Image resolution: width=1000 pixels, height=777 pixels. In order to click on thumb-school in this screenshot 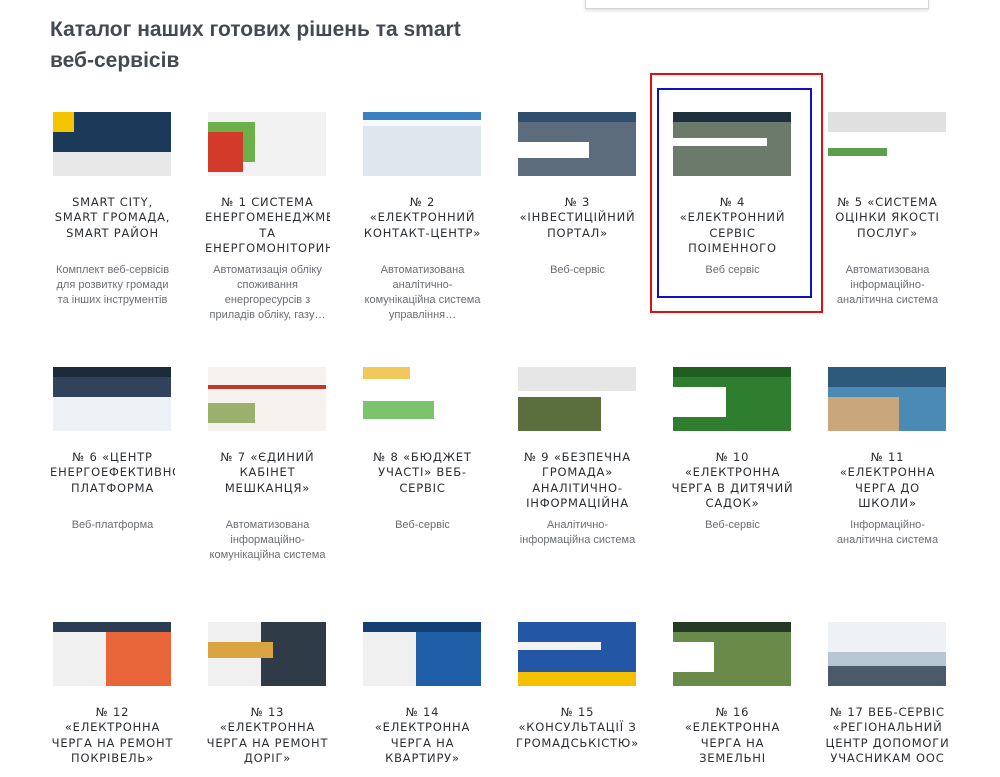, I will do `click(887, 399)`.